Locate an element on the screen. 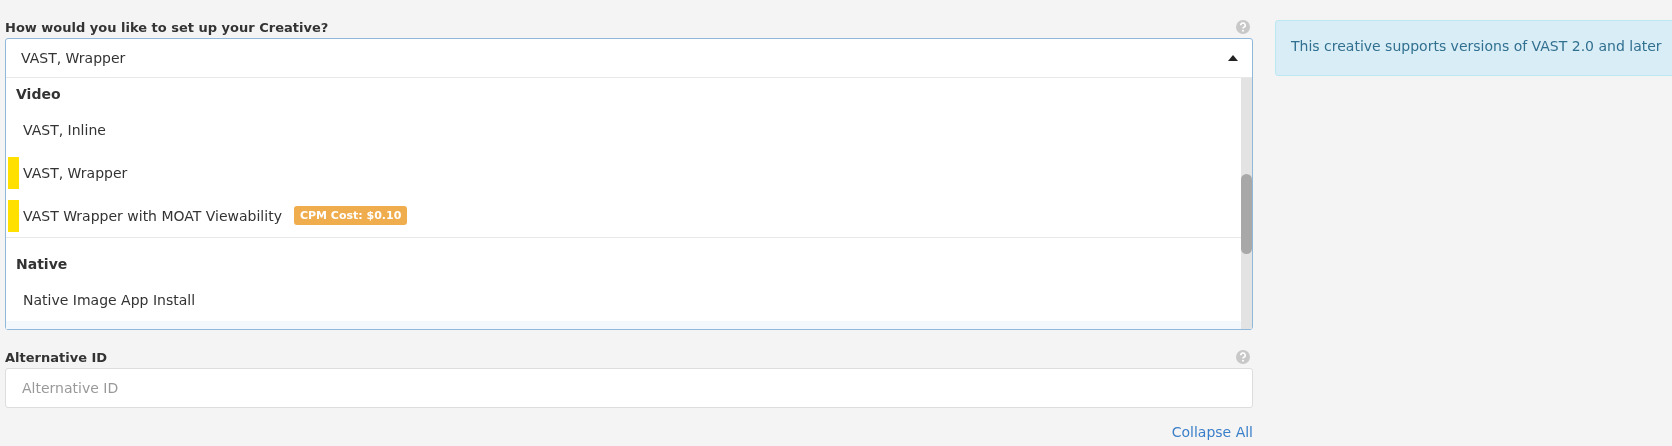 The height and width of the screenshot is (446, 1672). caret-icon is located at coordinates (1233, 58).